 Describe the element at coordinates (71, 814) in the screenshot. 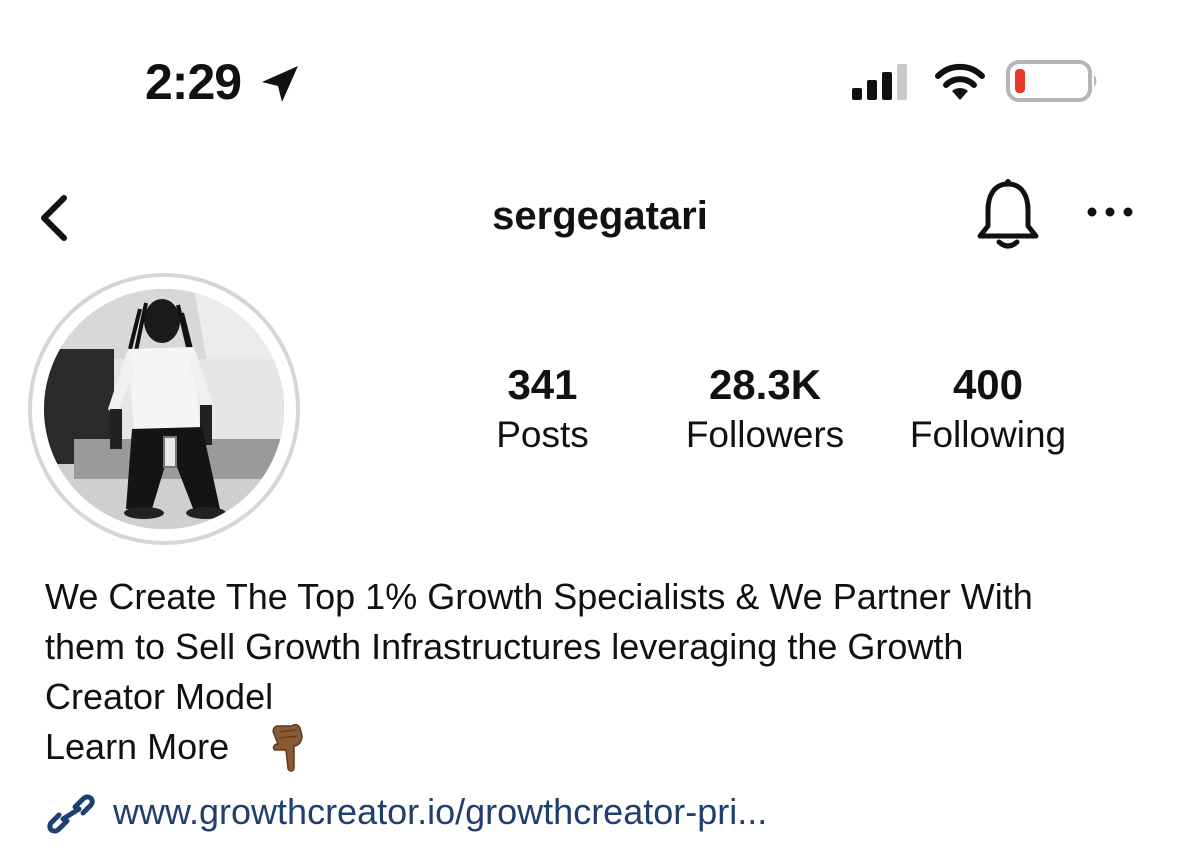

I see `link-icon` at that location.